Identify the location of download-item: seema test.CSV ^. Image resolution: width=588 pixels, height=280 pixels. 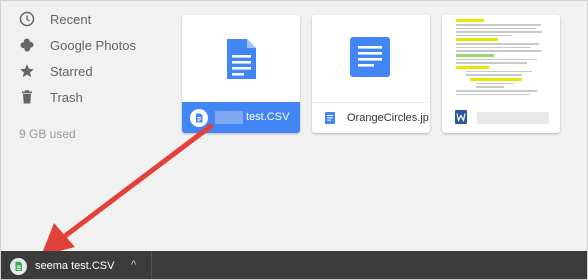
(76, 265).